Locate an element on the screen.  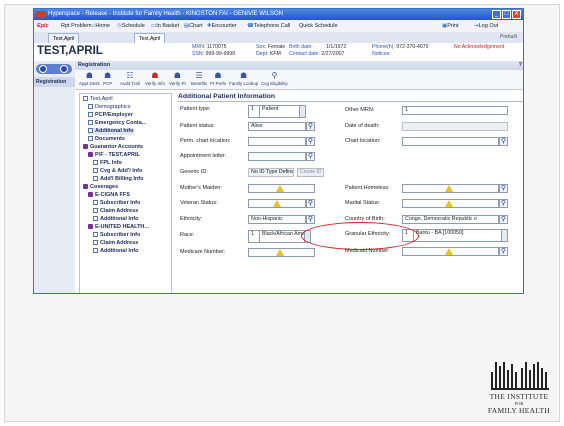
phone-label: Phone(h): is located at coordinates (383, 47).